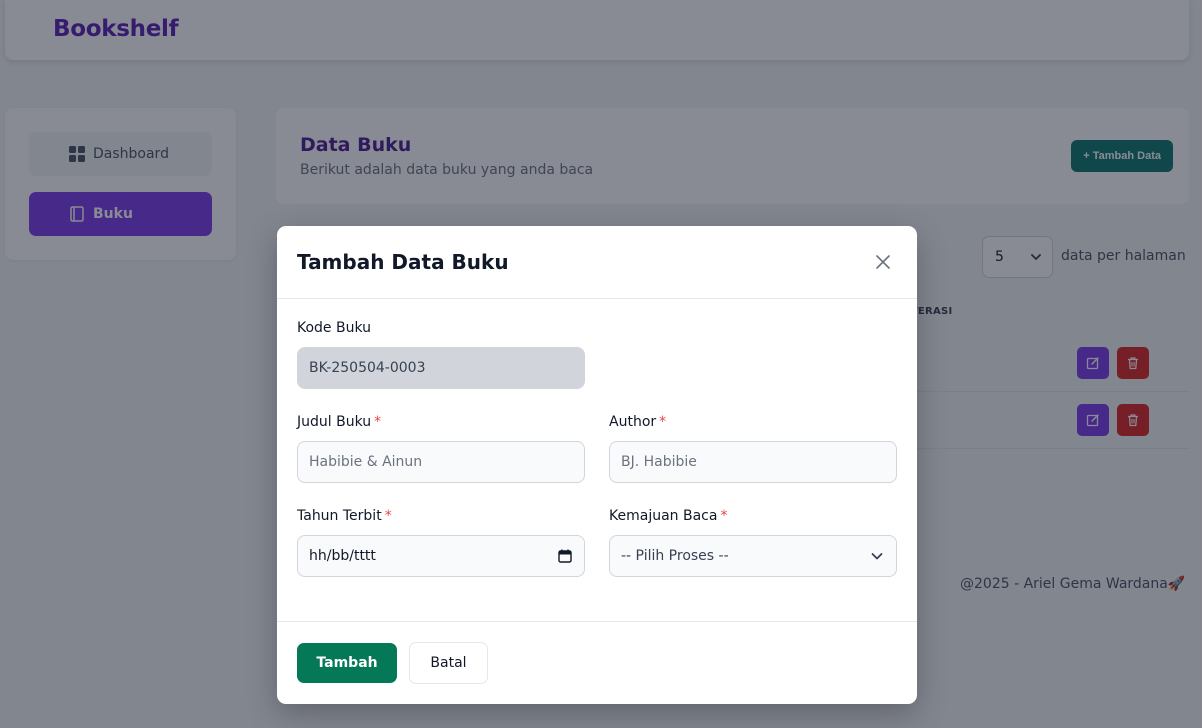 The width and height of the screenshot is (1202, 728). Describe the element at coordinates (347, 663) in the screenshot. I see `submit-tambah-button: Tambah` at that location.